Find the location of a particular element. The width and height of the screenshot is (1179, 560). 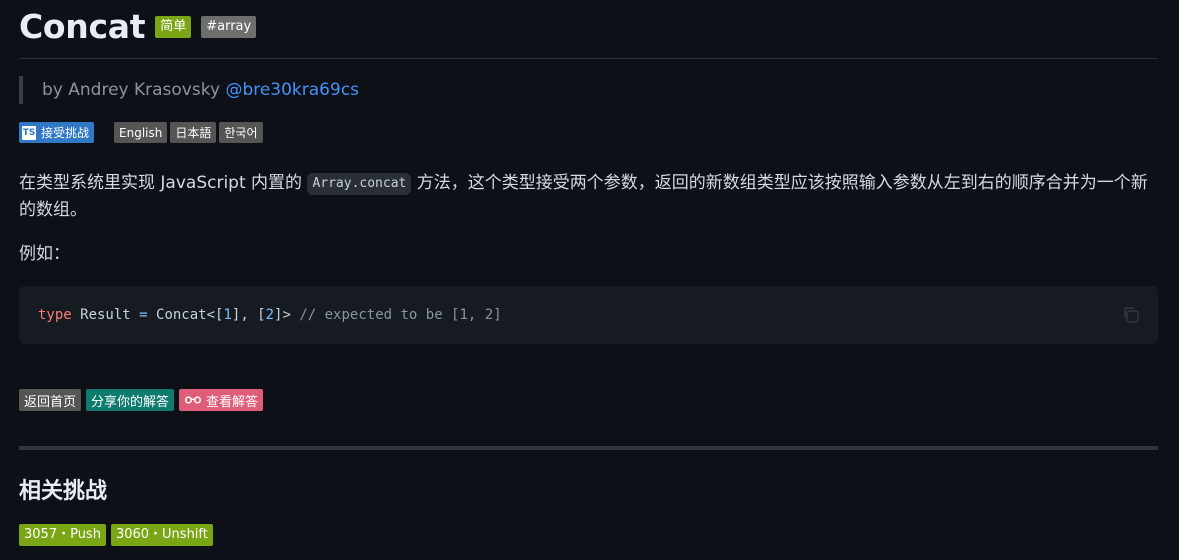

author-name: by Andrey Krasovsky is located at coordinates (131, 90).